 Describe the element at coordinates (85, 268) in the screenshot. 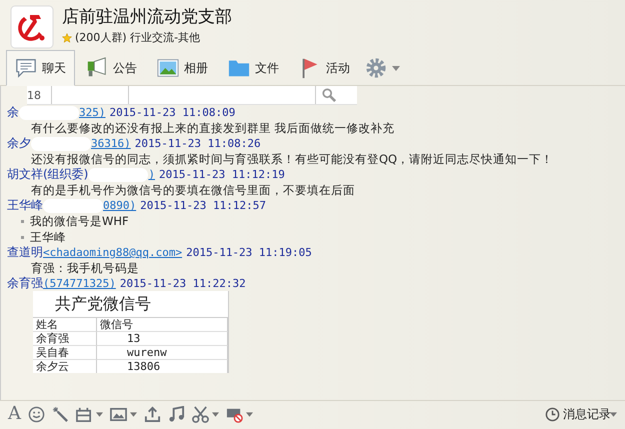

I see `message-text: 育强：我手机号码是` at that location.